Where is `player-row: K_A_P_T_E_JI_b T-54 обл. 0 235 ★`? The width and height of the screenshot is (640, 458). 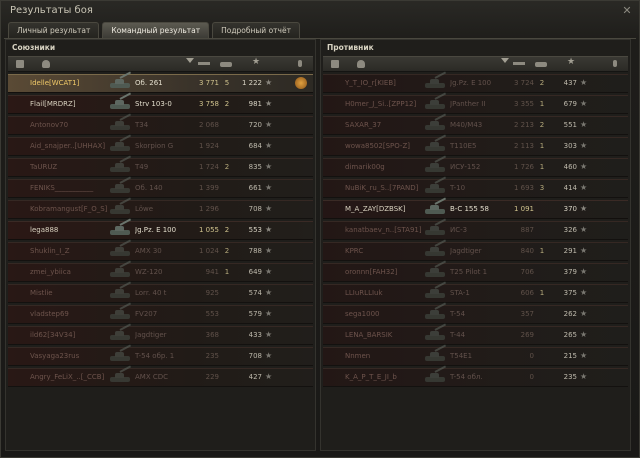
player-row: K_A_P_T_E_JI_b T-54 обл. 0 235 ★ is located at coordinates (475, 376).